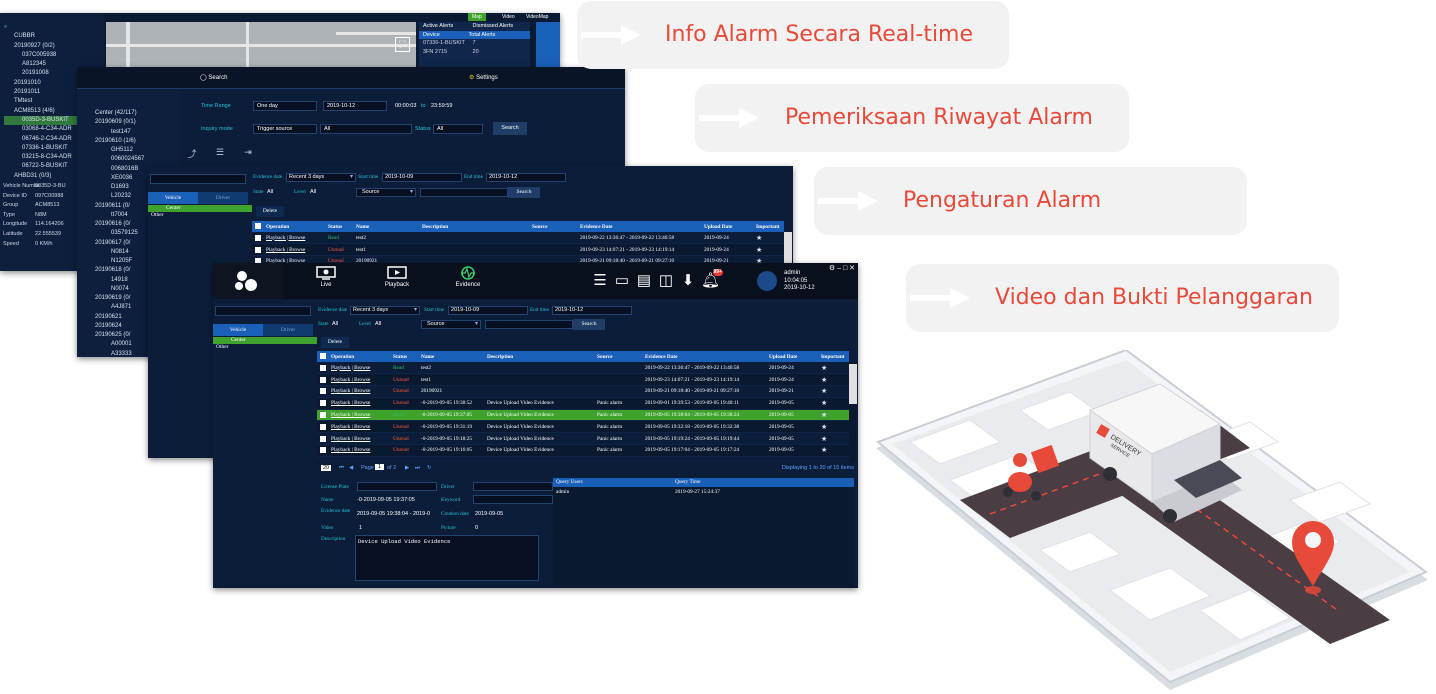 The width and height of the screenshot is (1436, 694). What do you see at coordinates (445, 26) in the screenshot?
I see `tab-active-alerts: Active Alerts` at bounding box center [445, 26].